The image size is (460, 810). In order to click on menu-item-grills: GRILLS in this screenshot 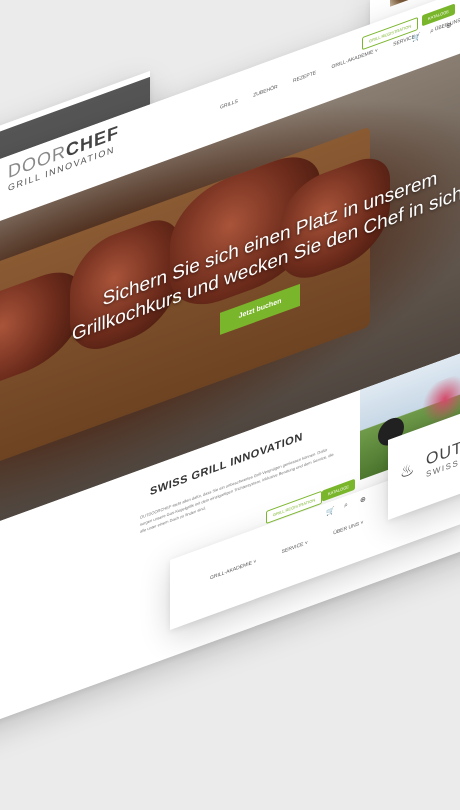, I will do `click(229, 104)`.